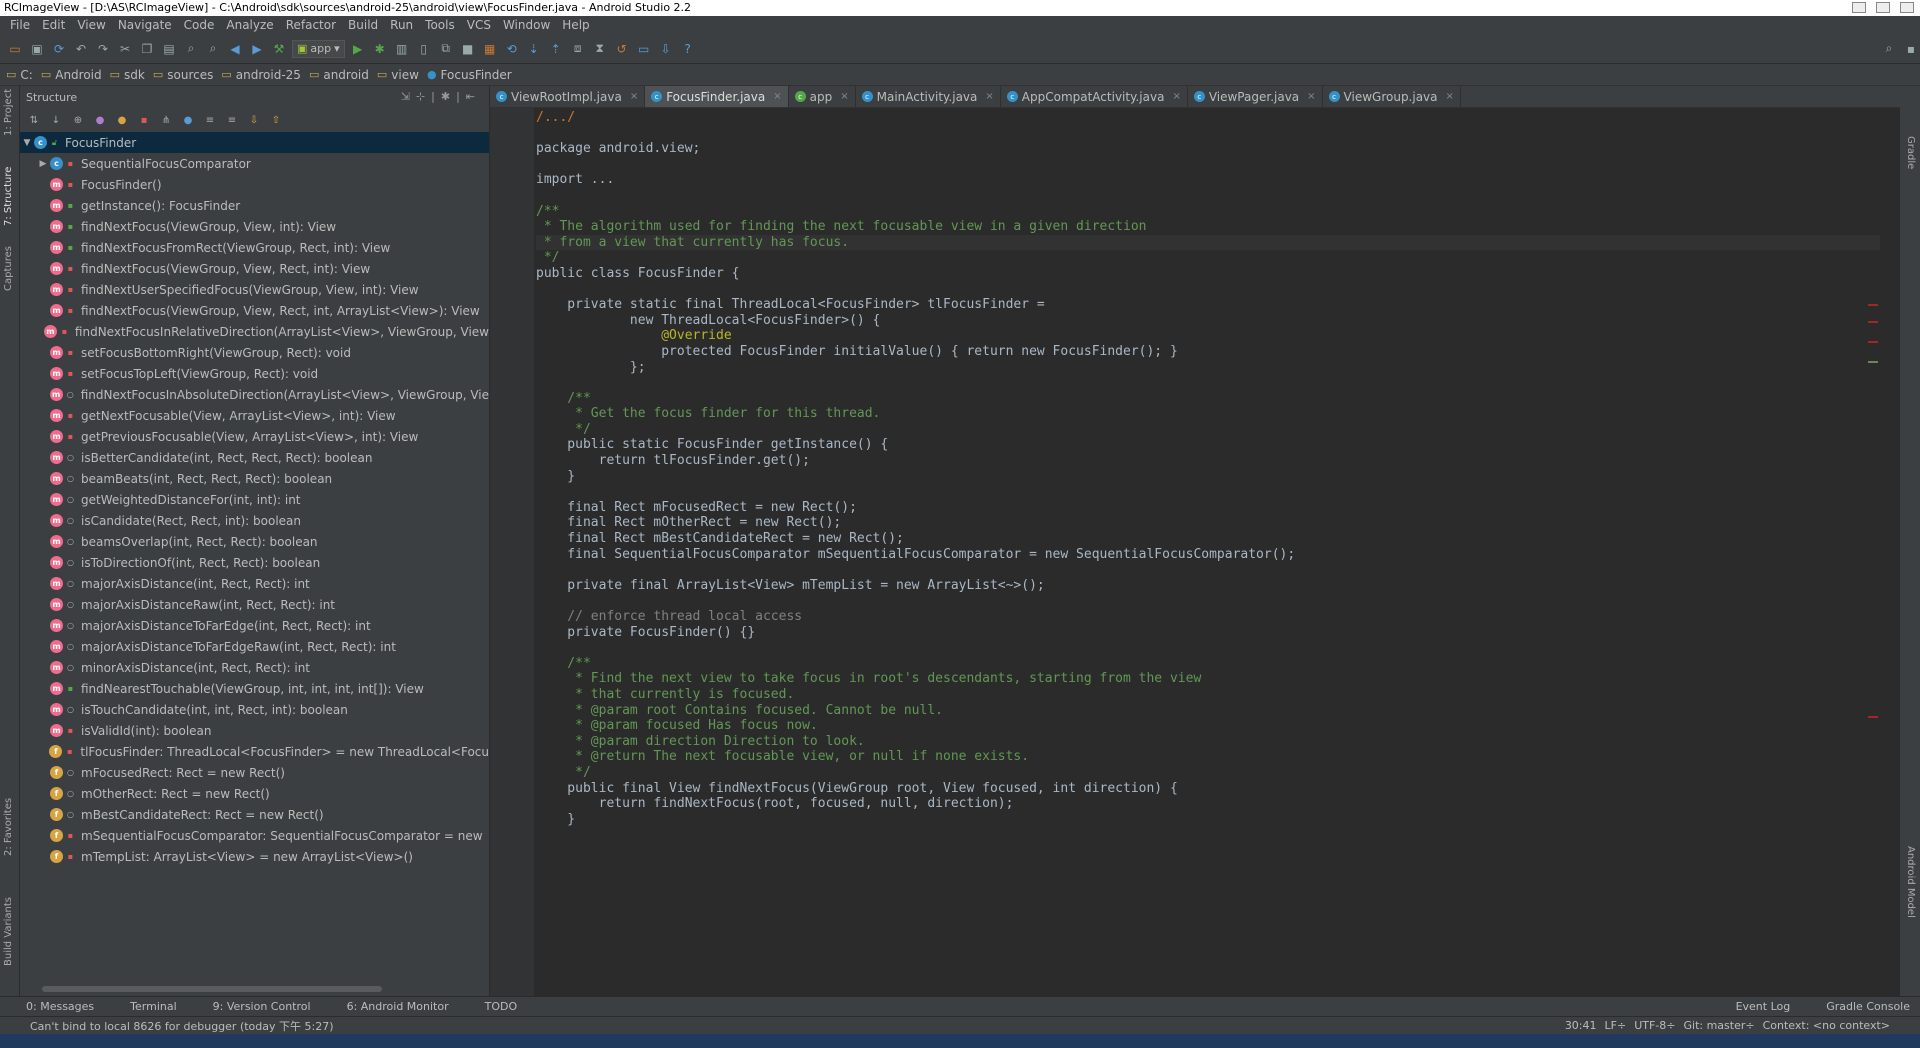 The height and width of the screenshot is (1048, 1920). Describe the element at coordinates (71, 75) in the screenshot. I see `breadcrumb-item: ▭ Android` at that location.